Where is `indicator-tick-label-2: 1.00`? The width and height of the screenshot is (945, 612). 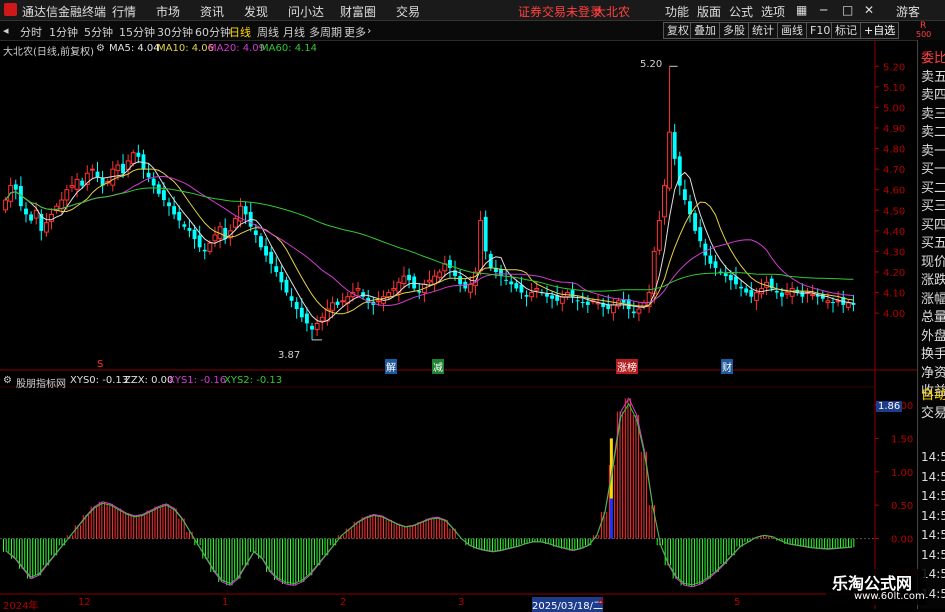 indicator-tick-label-2: 1.00 is located at coordinates (902, 473).